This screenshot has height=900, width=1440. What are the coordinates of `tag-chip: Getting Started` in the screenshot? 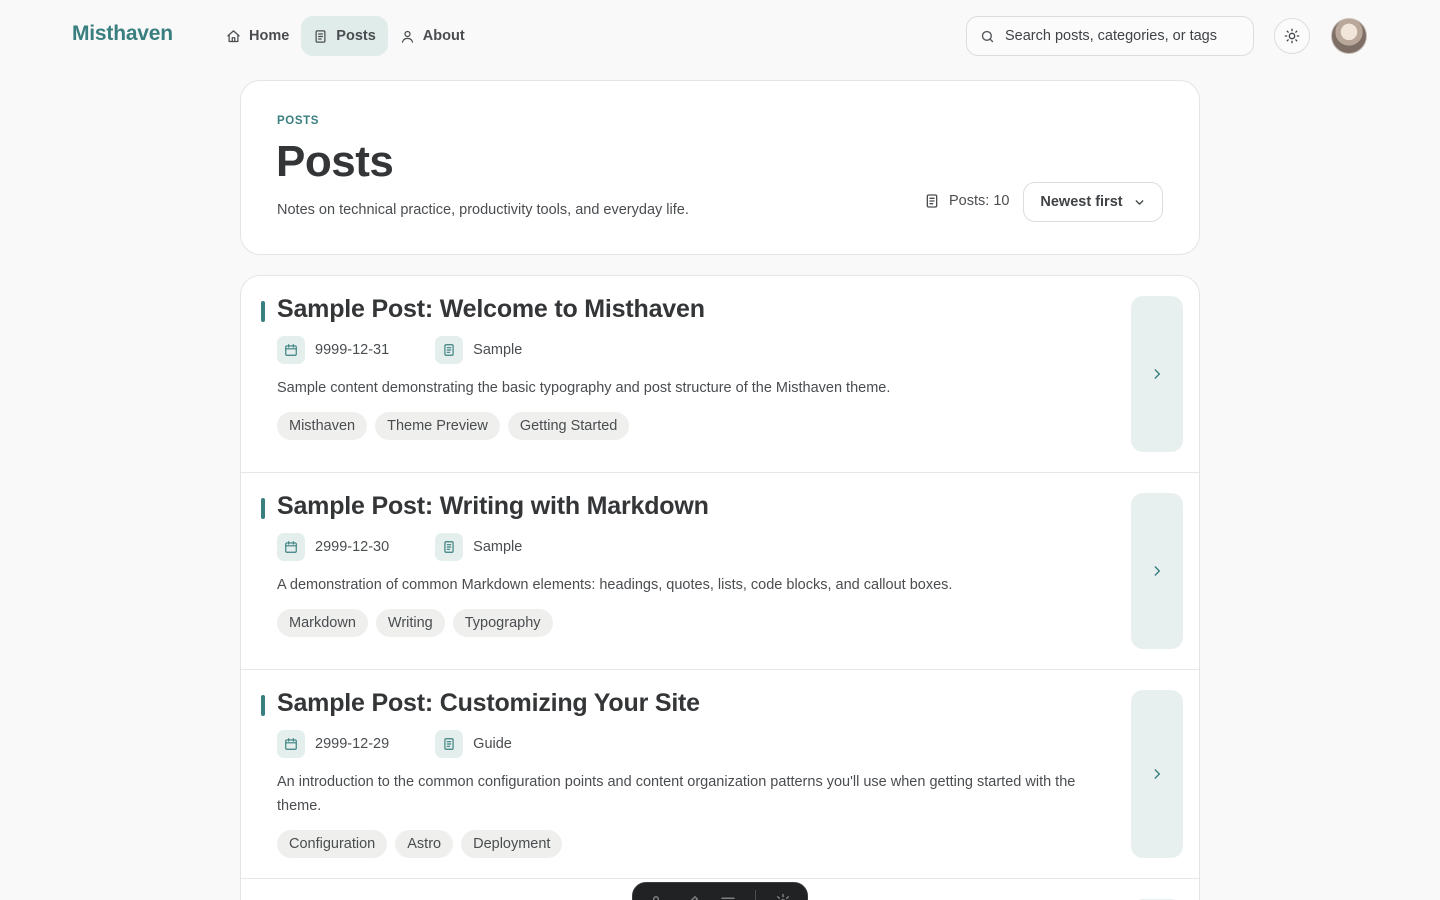 It's located at (568, 426).